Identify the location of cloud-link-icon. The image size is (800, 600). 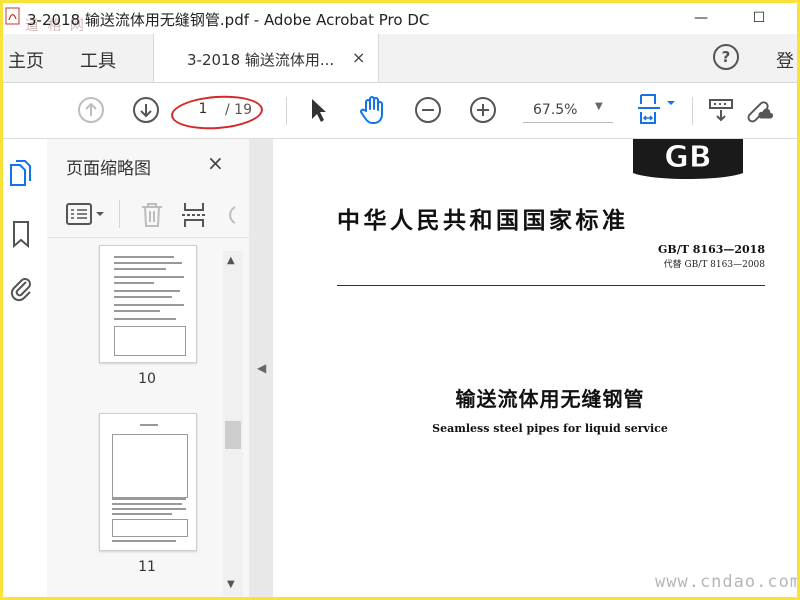
(760, 112).